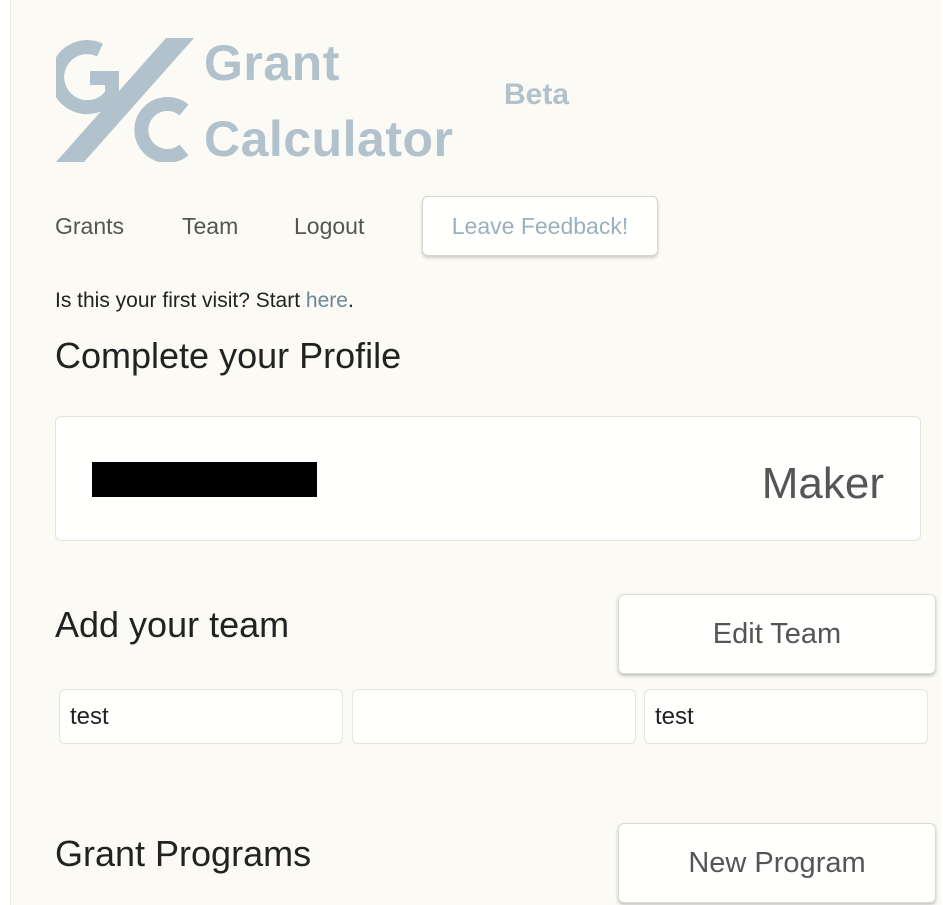 The width and height of the screenshot is (943, 905). What do you see at coordinates (89, 226) in the screenshot?
I see `nav-link-grants: Grants` at bounding box center [89, 226].